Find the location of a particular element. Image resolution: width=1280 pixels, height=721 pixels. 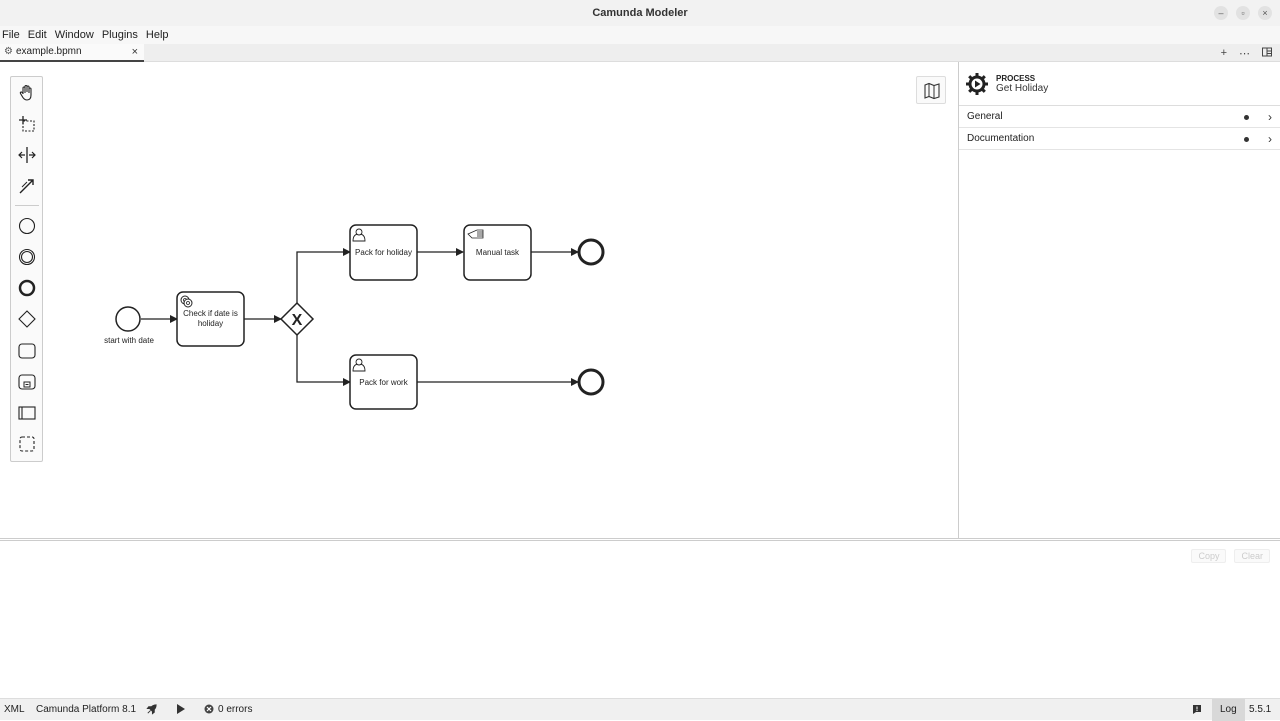

close-tab-icon: × is located at coordinates (135, 52).